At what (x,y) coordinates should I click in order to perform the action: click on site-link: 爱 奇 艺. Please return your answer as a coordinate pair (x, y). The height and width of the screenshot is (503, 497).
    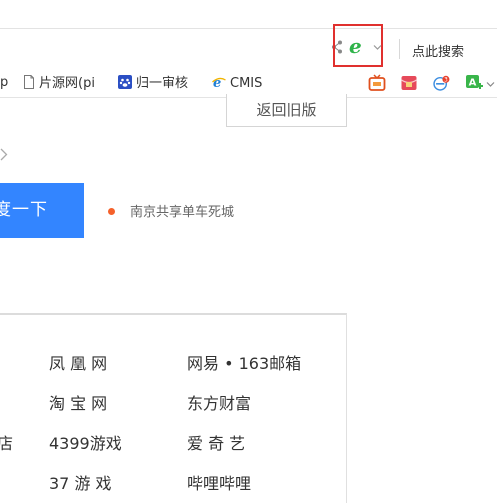
    Looking at the image, I should click on (216, 442).